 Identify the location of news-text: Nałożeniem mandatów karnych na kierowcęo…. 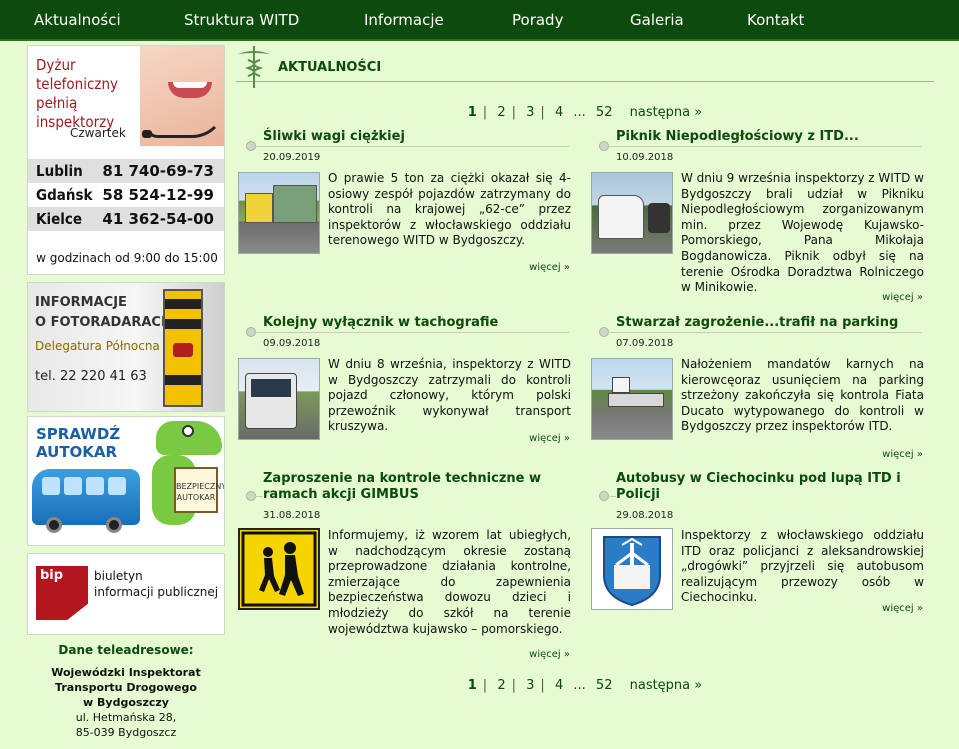
(802, 395).